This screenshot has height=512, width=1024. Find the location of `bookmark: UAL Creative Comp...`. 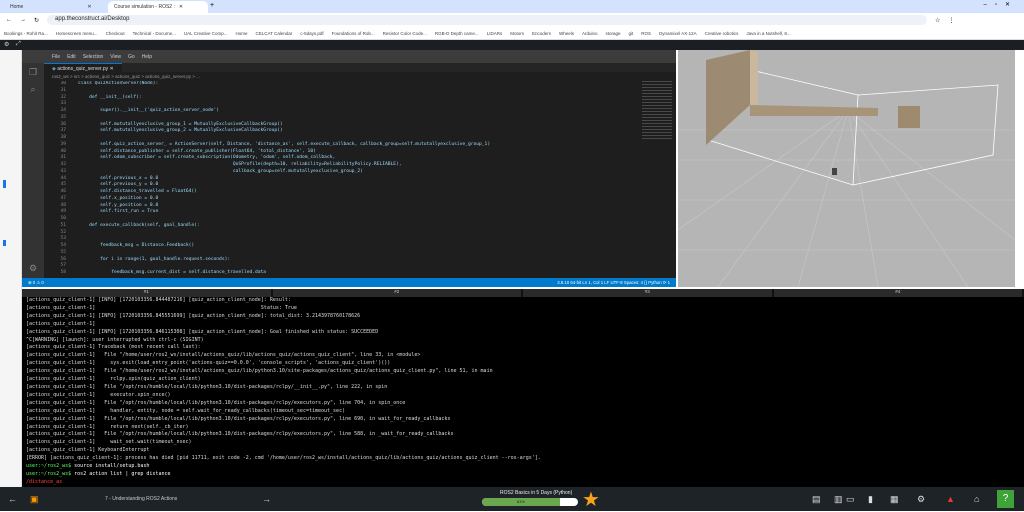

bookmark: UAL Creative Comp... is located at coordinates (206, 33).